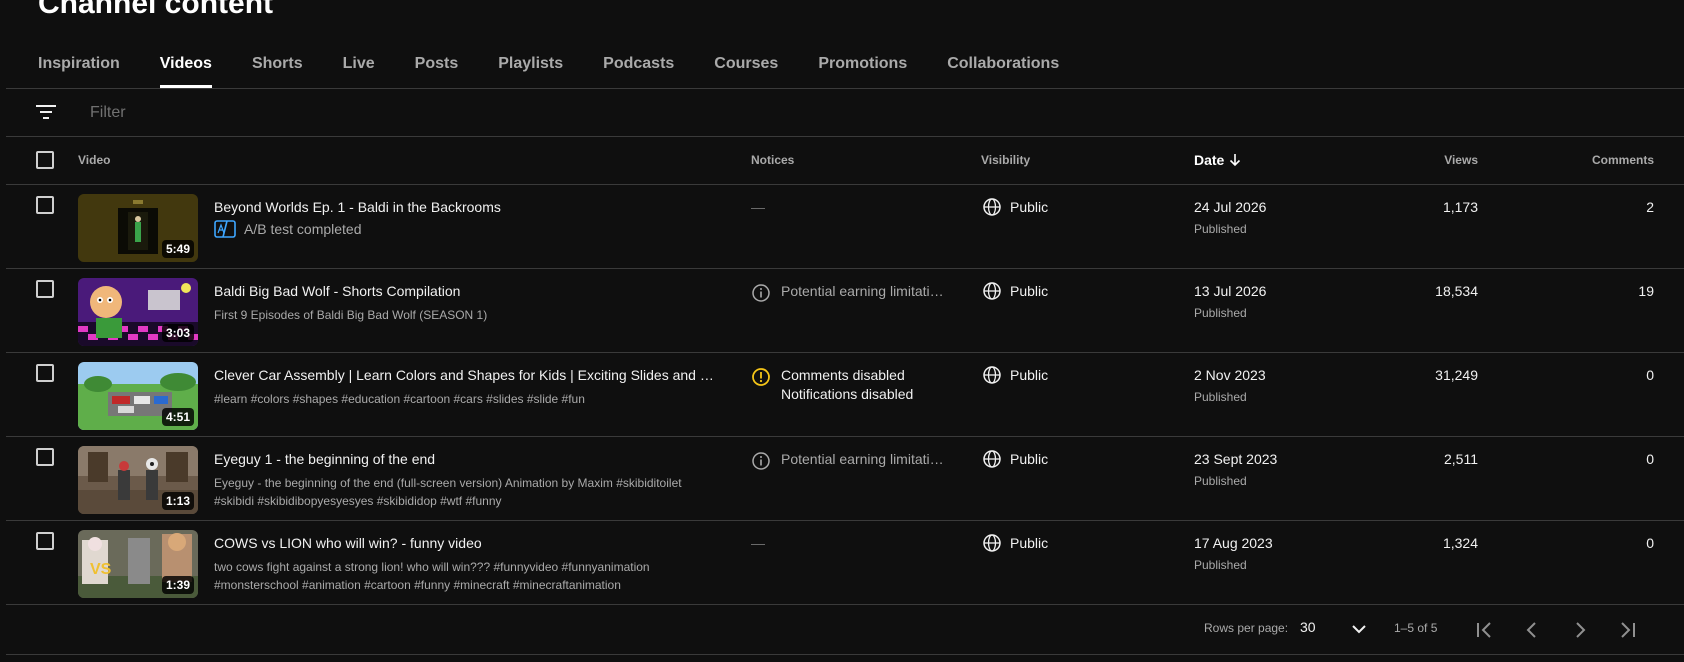 This screenshot has width=1684, height=662. Describe the element at coordinates (469, 291) in the screenshot. I see `video-title: Baldi Big Bad Wolf - Shorts Compilation` at that location.